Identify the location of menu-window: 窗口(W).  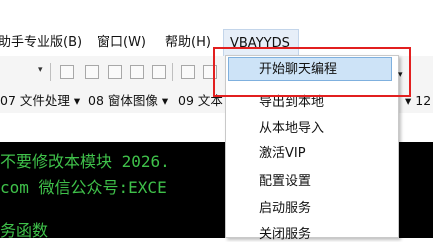
(121, 42).